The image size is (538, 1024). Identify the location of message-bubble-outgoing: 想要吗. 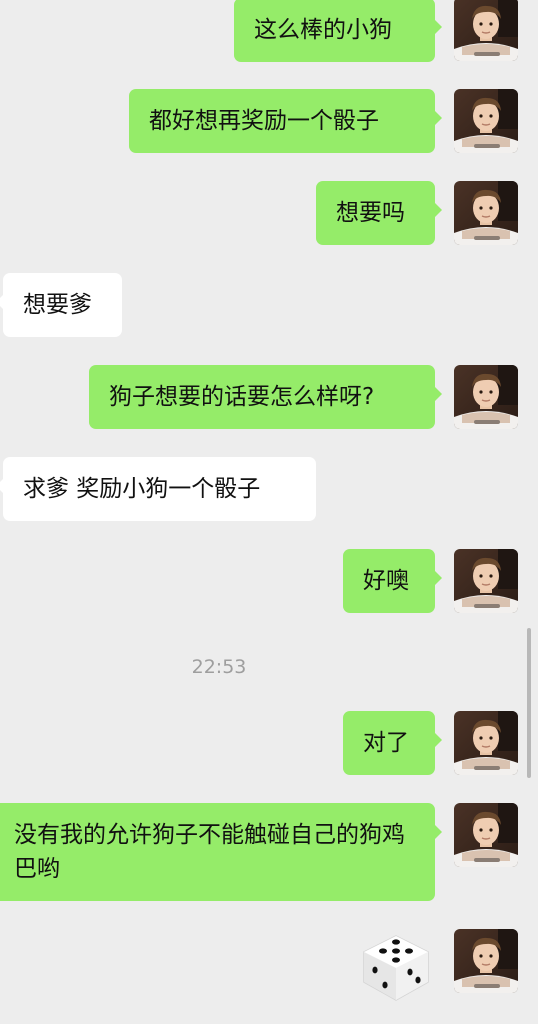
(379, 213).